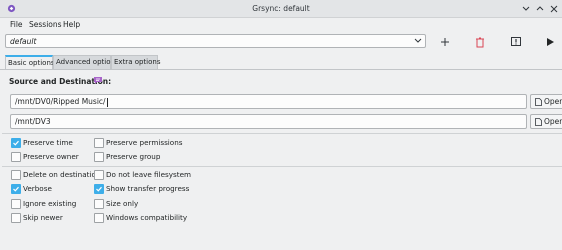  I want to click on window-title: Grsync: default, so click(281, 8).